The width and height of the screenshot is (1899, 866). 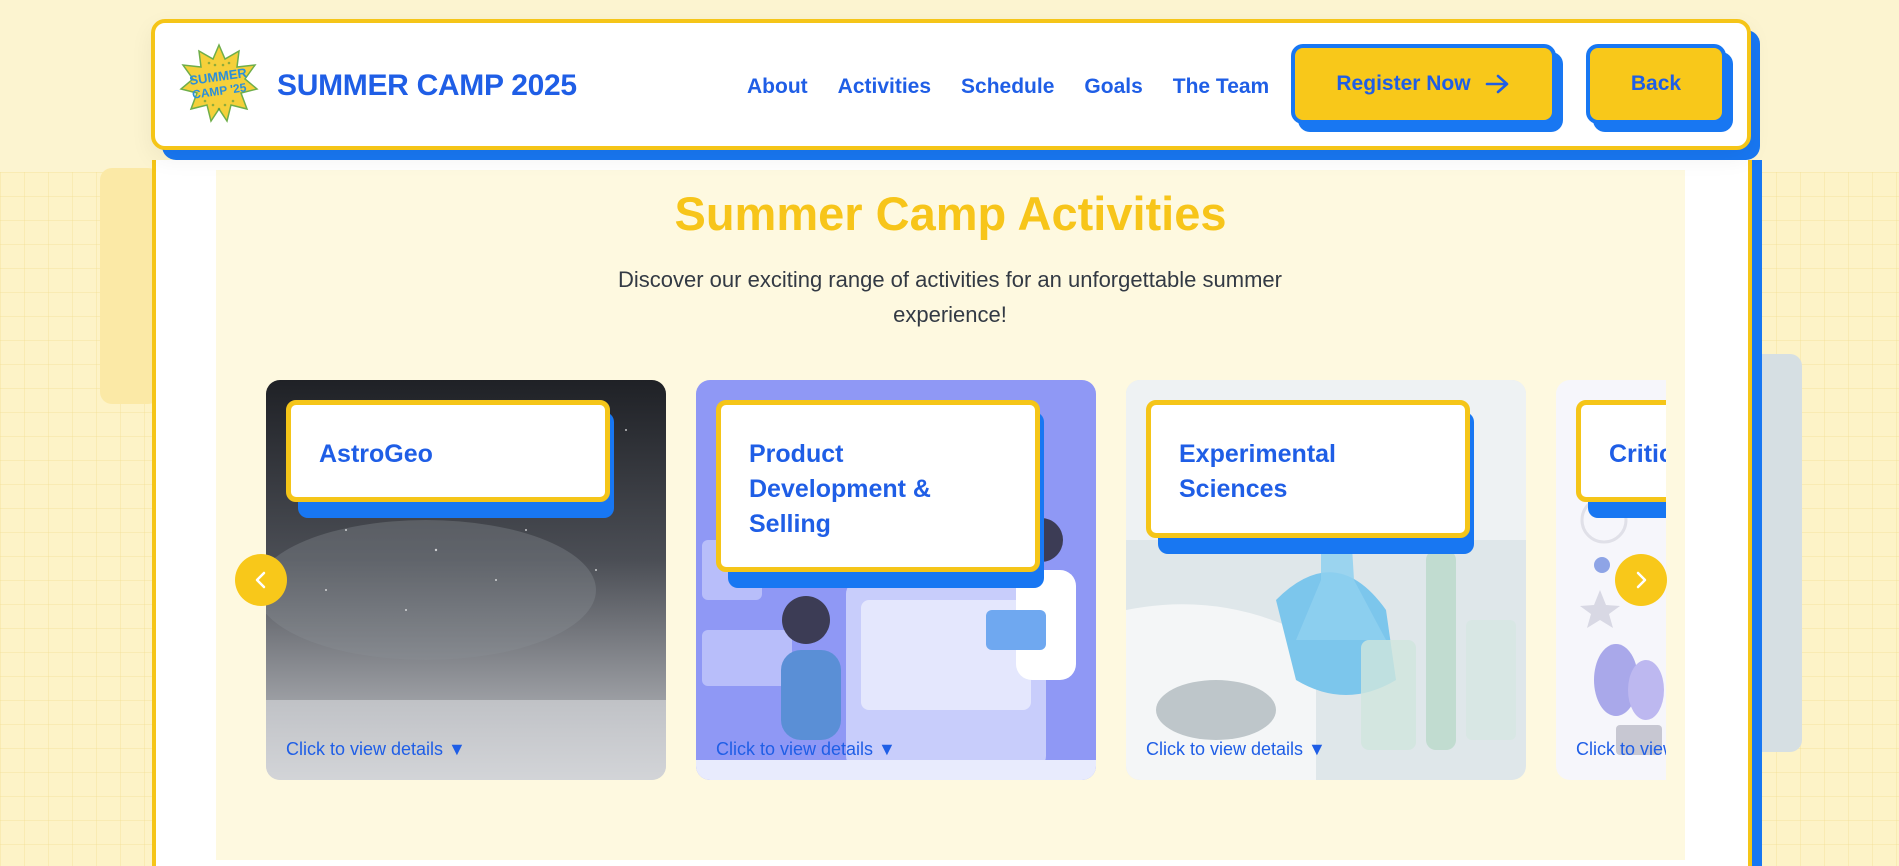 What do you see at coordinates (884, 87) in the screenshot?
I see `nav-link-activities: Activities` at bounding box center [884, 87].